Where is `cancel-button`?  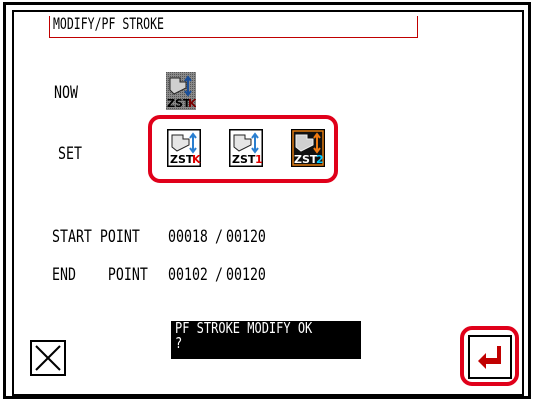 cancel-button is located at coordinates (48, 358).